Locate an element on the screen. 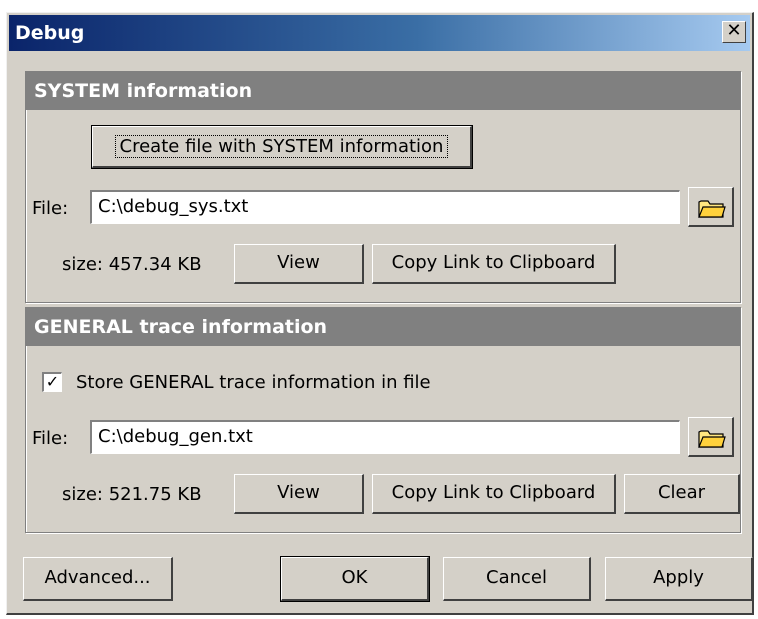 The image size is (758, 619). cancel-button: Cancel is located at coordinates (517, 579).